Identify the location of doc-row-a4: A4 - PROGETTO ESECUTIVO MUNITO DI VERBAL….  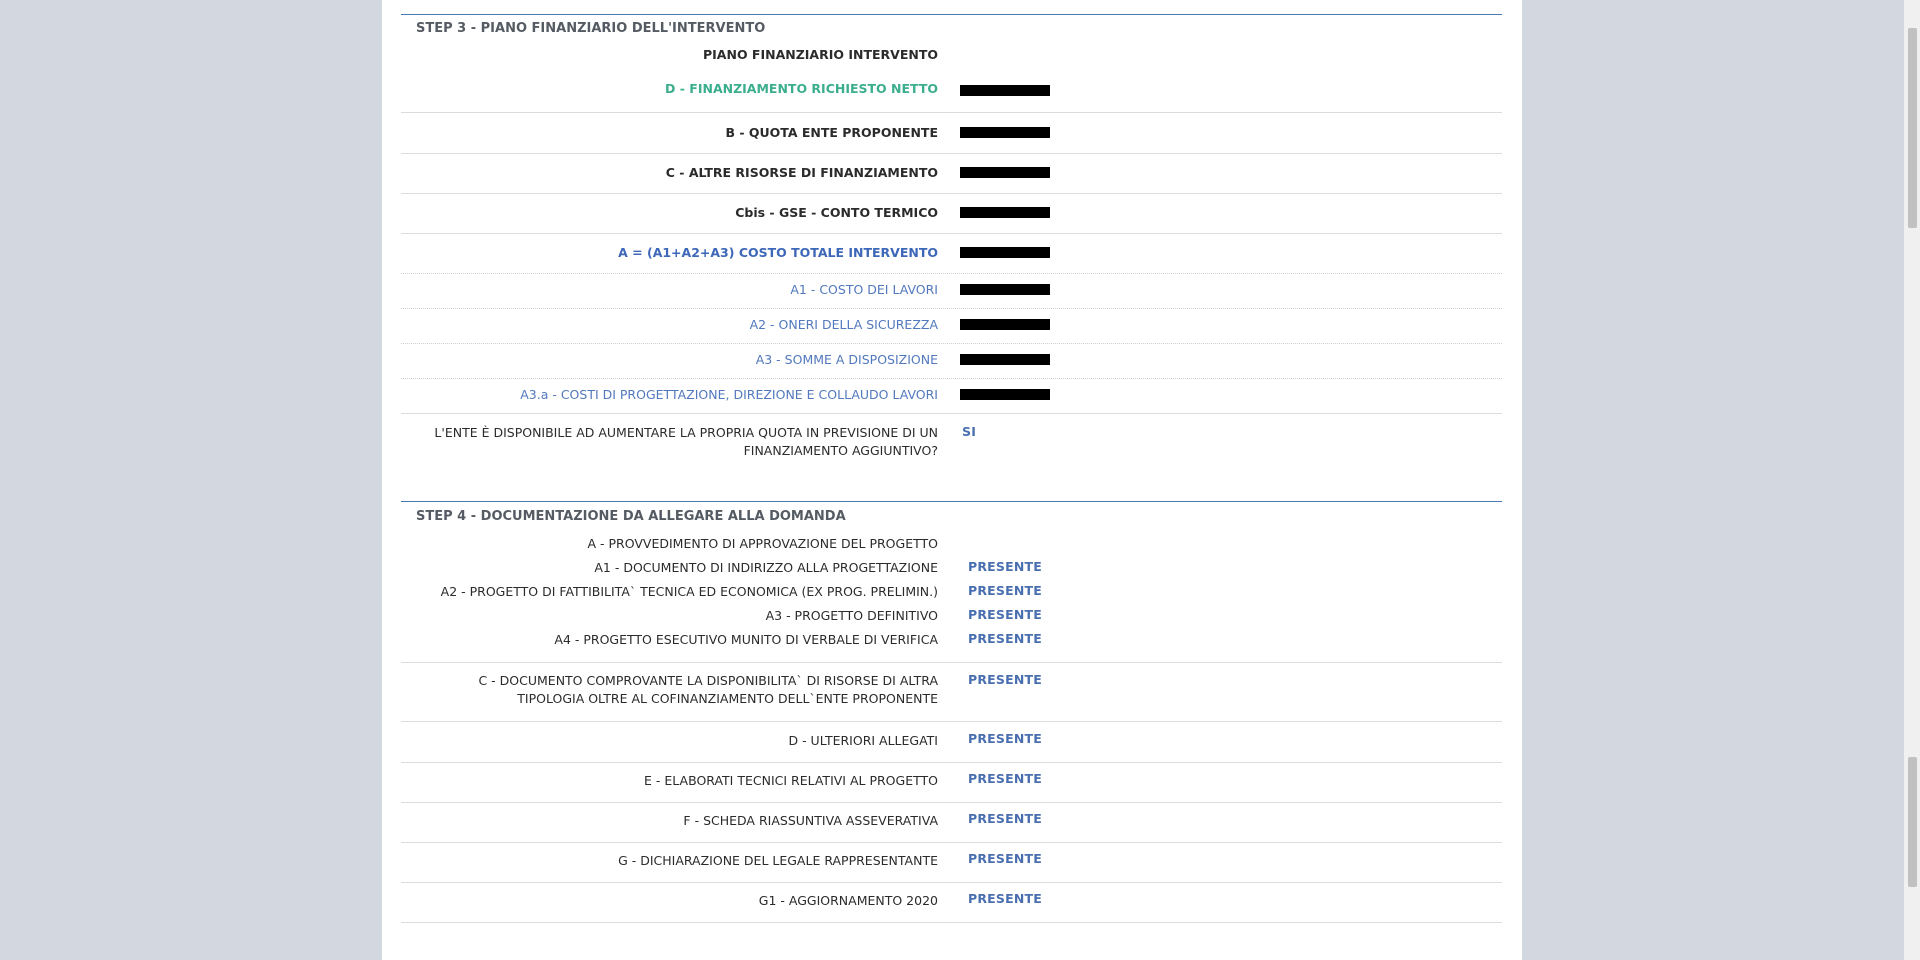
(951, 646).